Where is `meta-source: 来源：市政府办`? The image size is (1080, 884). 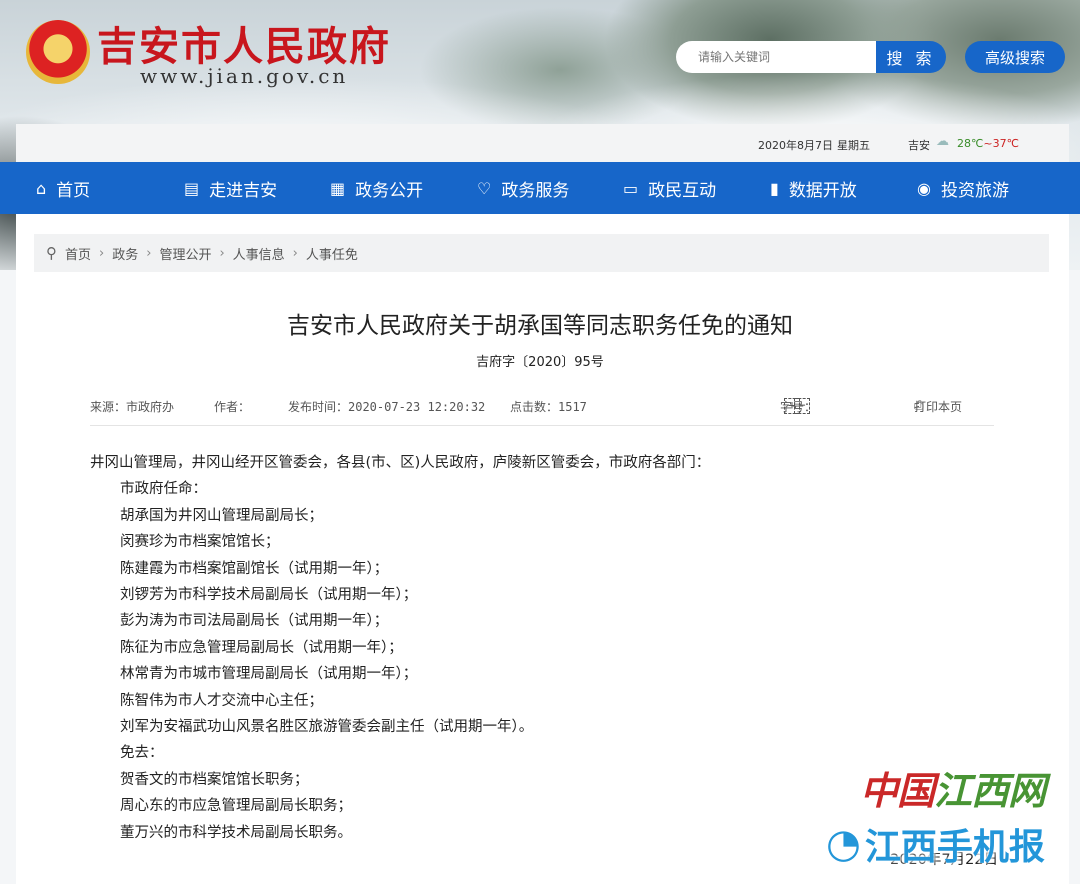
meta-source: 来源：市政府办 is located at coordinates (132, 407).